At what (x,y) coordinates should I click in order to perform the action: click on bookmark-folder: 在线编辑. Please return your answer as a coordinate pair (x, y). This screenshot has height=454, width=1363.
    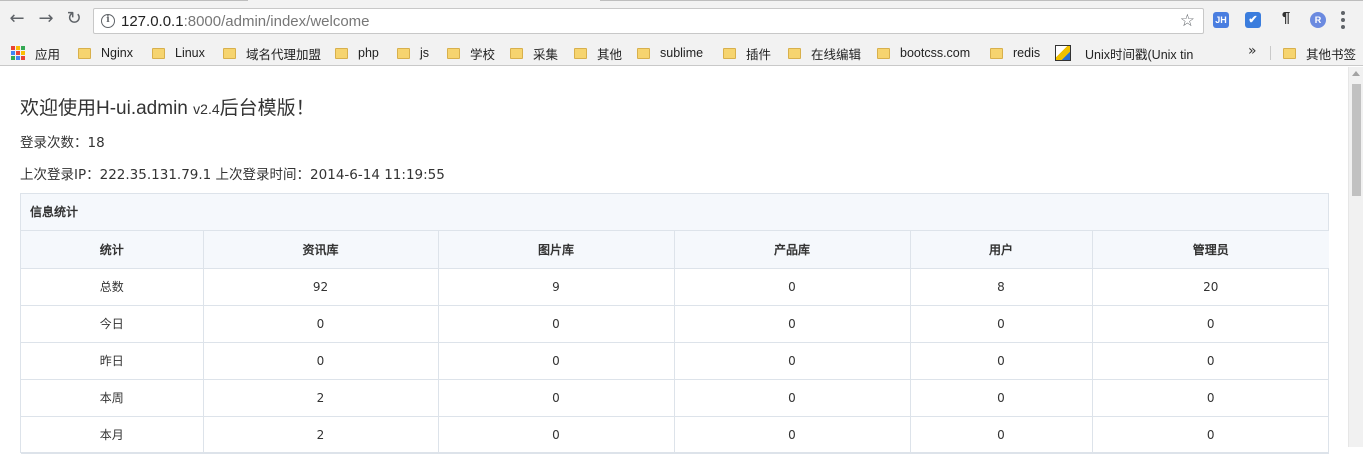
    Looking at the image, I should click on (824, 53).